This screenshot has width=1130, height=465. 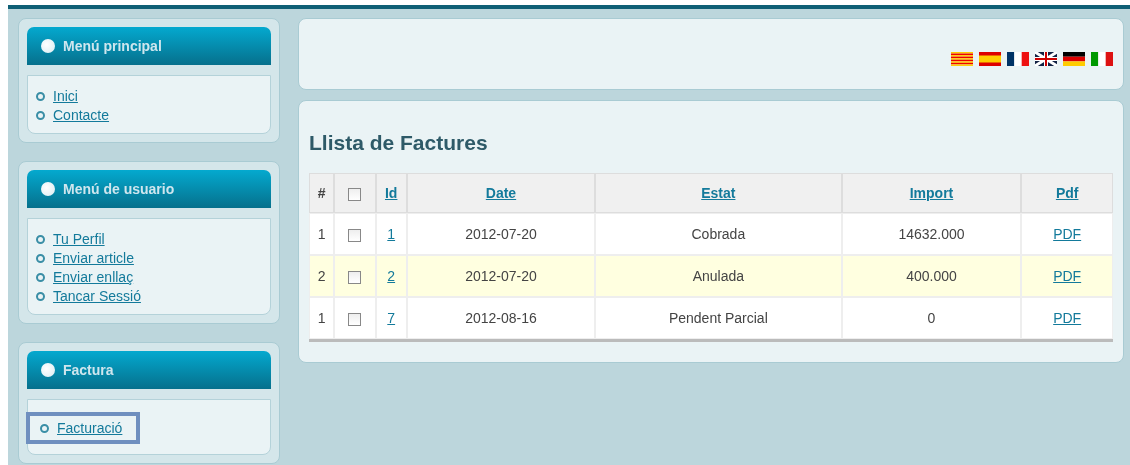 What do you see at coordinates (391, 276) in the screenshot?
I see `id-link: 2` at bounding box center [391, 276].